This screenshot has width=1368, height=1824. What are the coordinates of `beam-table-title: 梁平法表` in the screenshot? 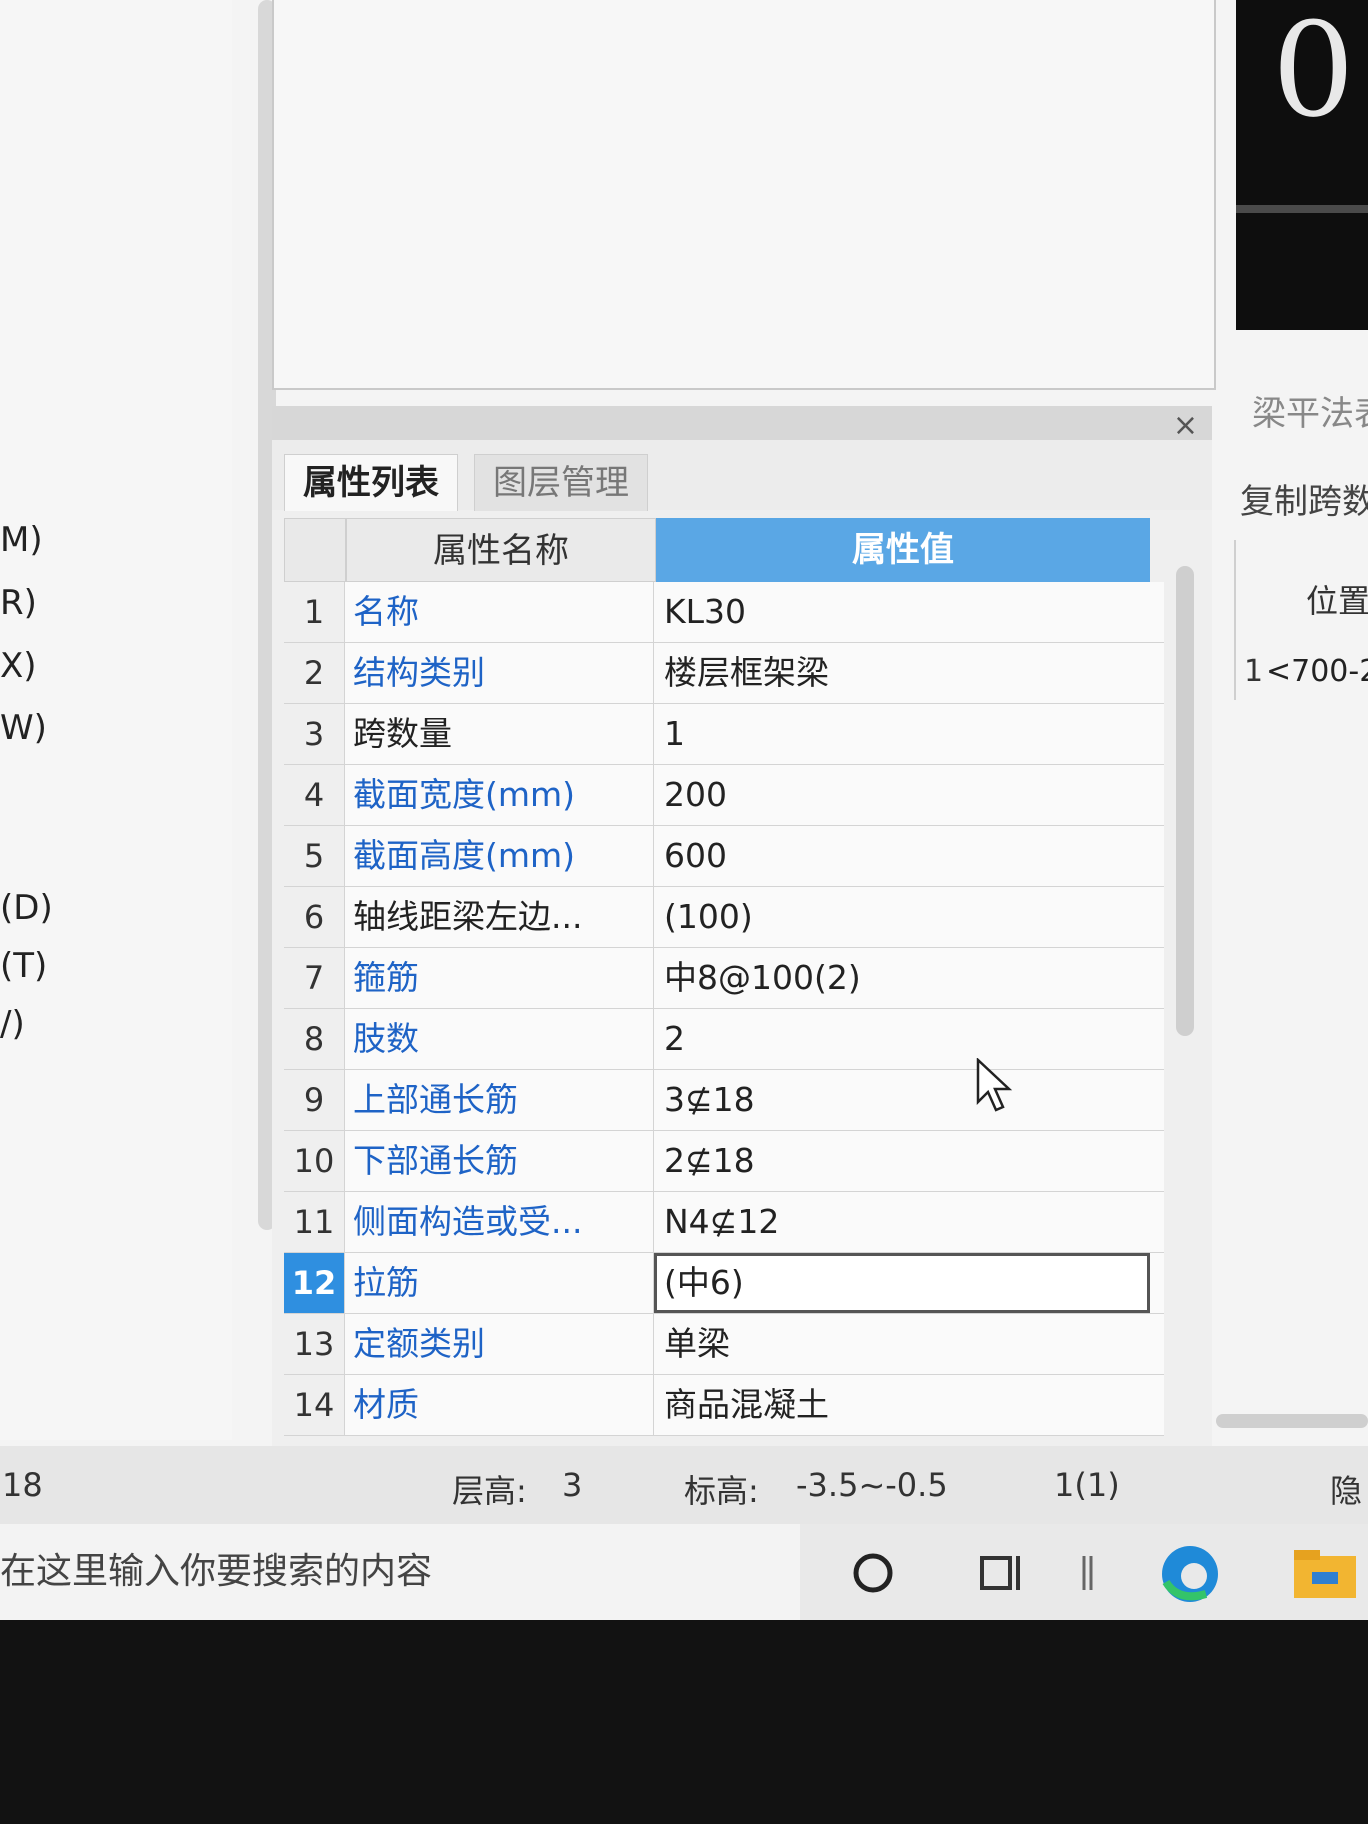 It's located at (1310, 414).